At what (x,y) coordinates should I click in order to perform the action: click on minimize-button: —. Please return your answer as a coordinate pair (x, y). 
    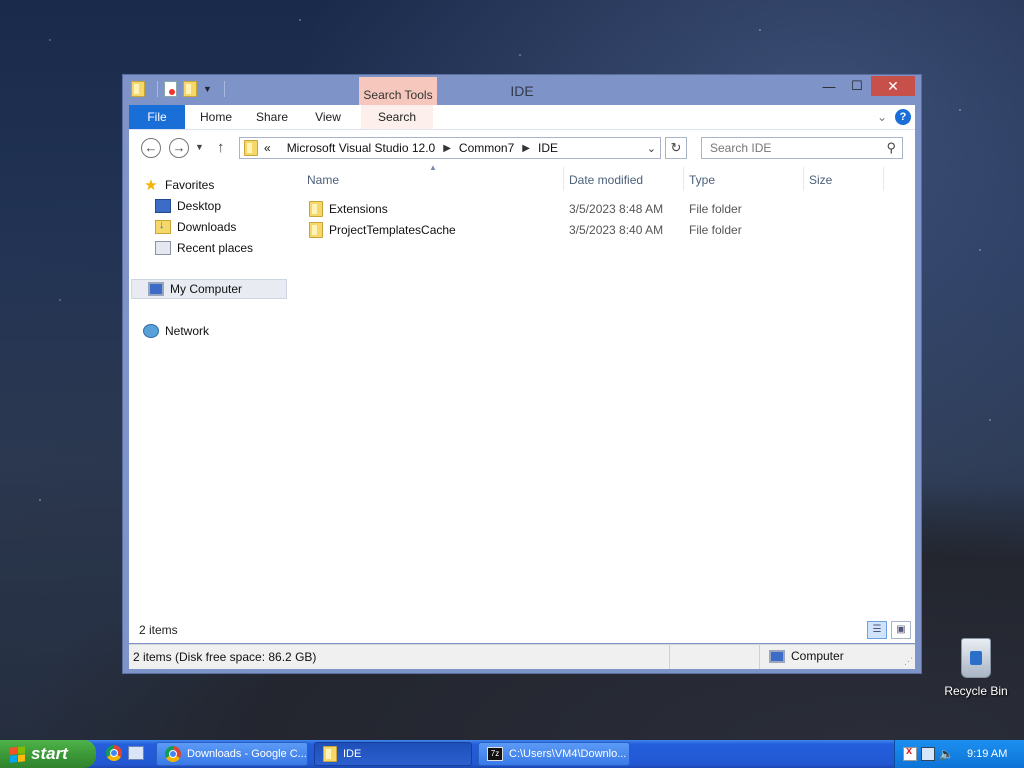
    Looking at the image, I should click on (829, 86).